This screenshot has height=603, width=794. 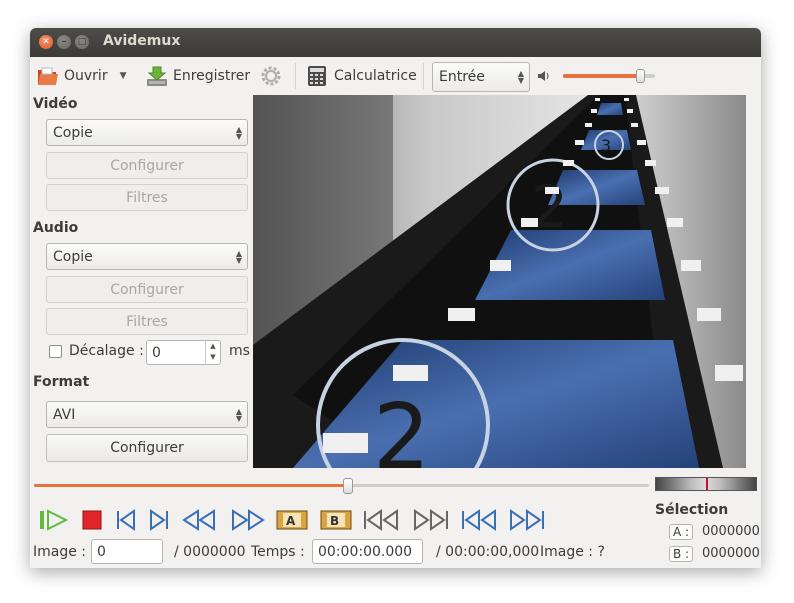 I want to click on spin-arrows-icon: ▲ ▼, so click(x=212, y=352).